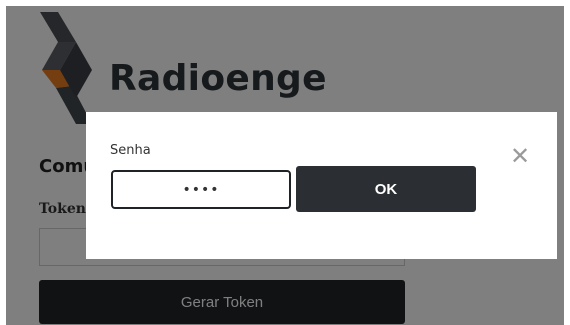  What do you see at coordinates (201, 189) in the screenshot?
I see `password-input` at bounding box center [201, 189].